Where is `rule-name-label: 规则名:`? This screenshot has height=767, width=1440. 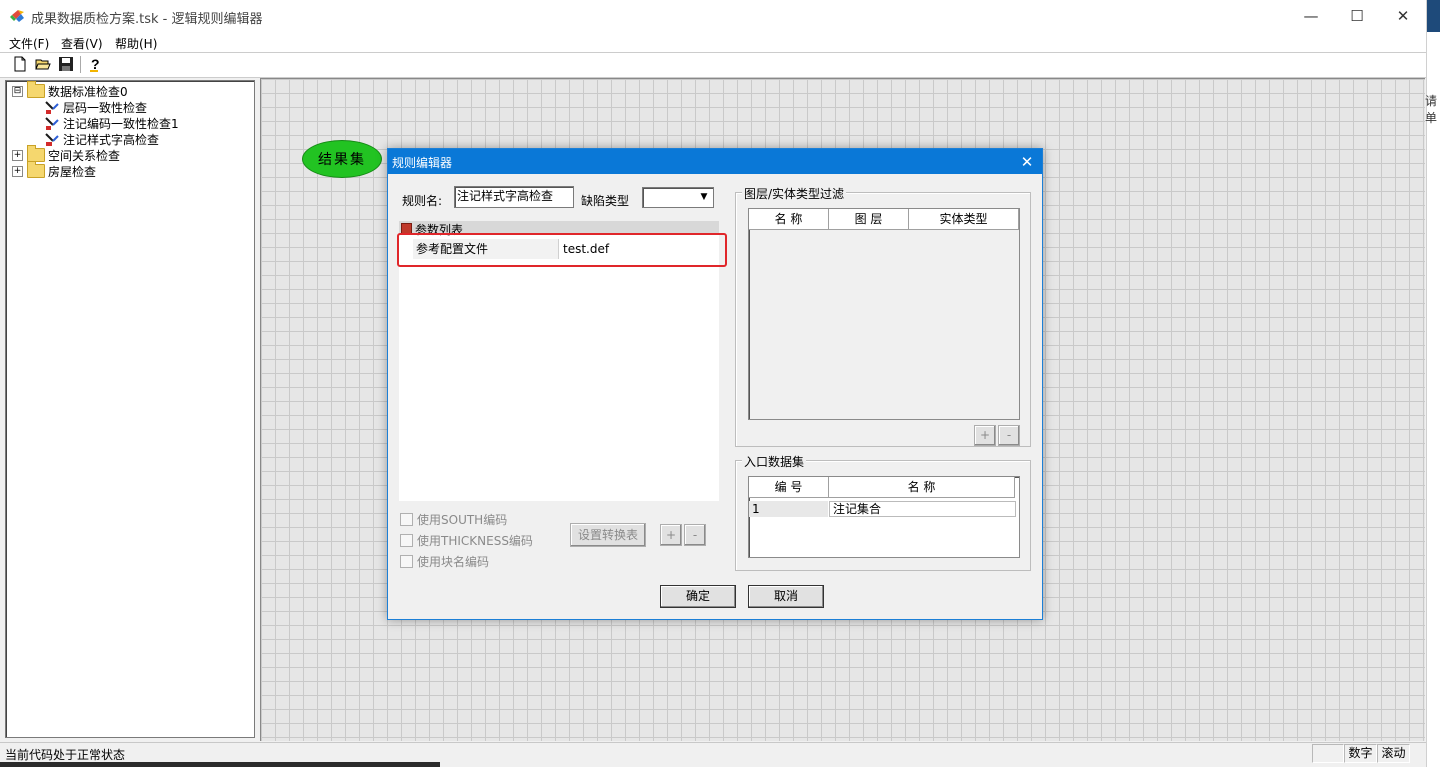 rule-name-label: 规则名: is located at coordinates (422, 201).